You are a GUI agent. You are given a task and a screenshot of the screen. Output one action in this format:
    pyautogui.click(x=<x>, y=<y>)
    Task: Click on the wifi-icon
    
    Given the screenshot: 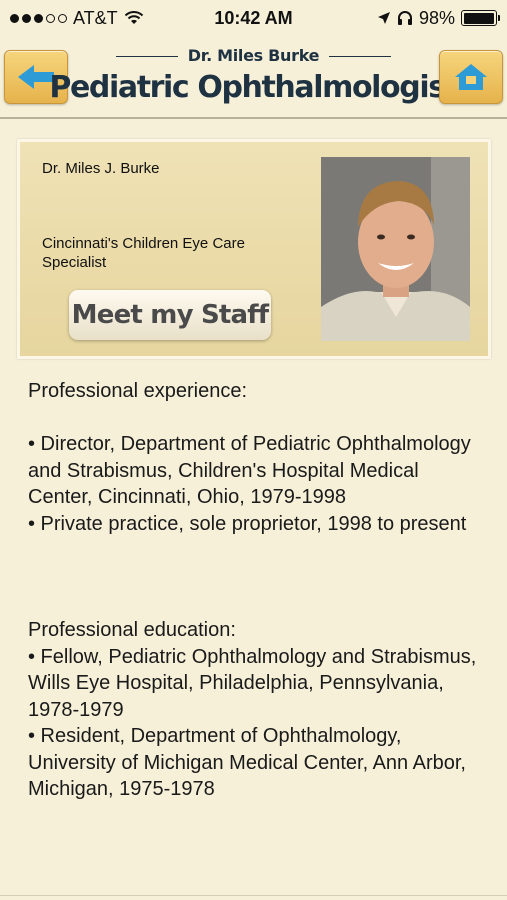 What is the action you would take?
    pyautogui.click(x=133, y=17)
    